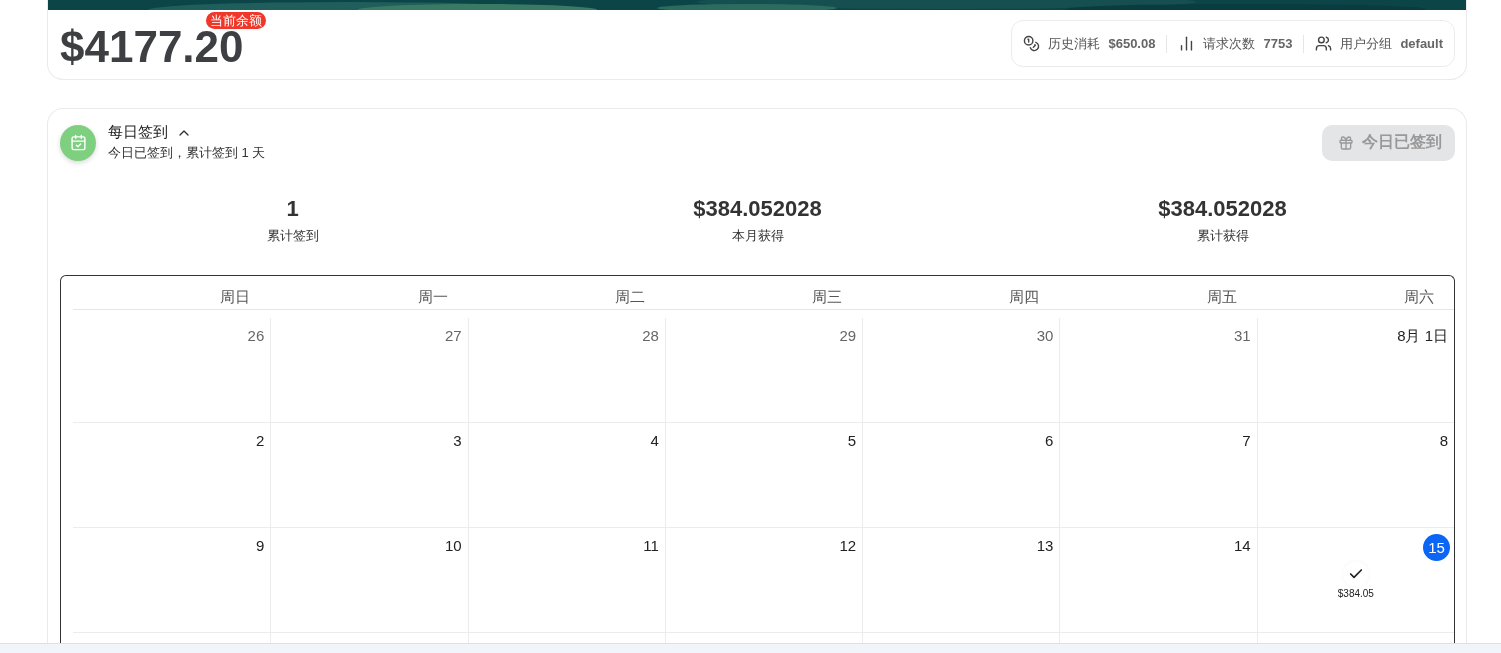 The image size is (1501, 653). Describe the element at coordinates (78, 142) in the screenshot. I see `calendar-check-icon` at that location.